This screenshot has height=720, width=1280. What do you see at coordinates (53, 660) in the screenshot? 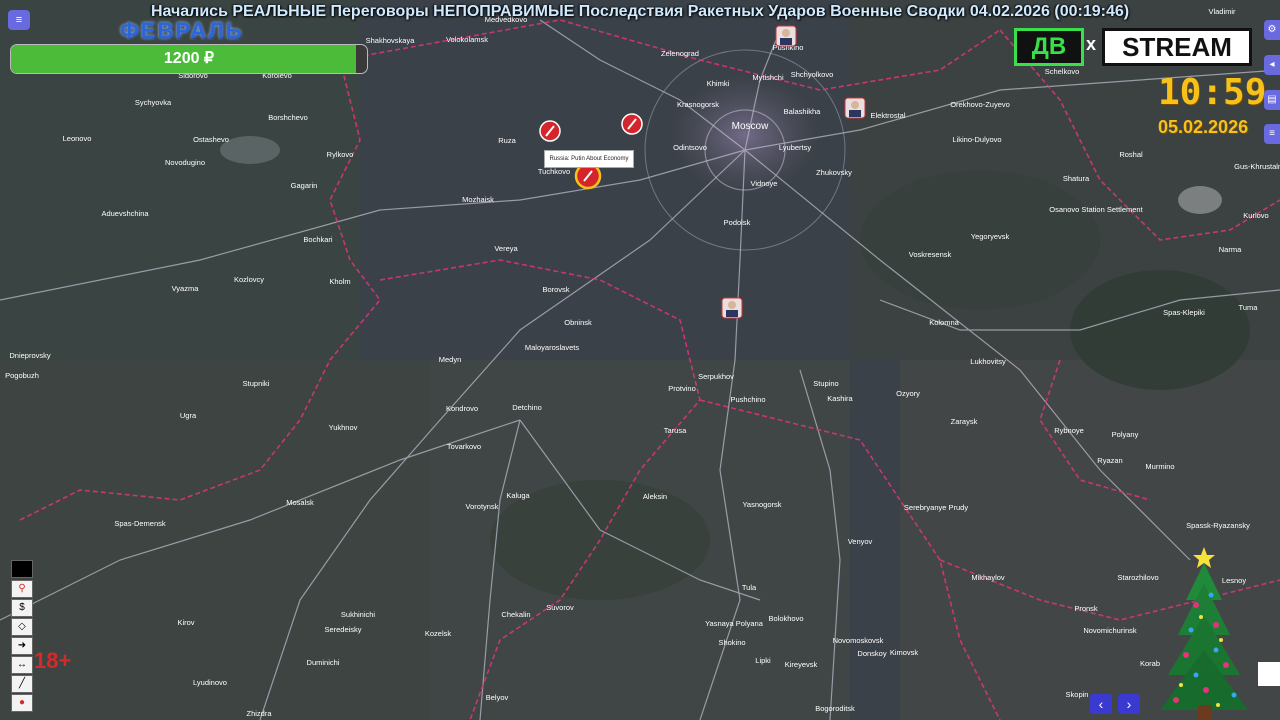
I see `age-rating: 18+` at bounding box center [53, 660].